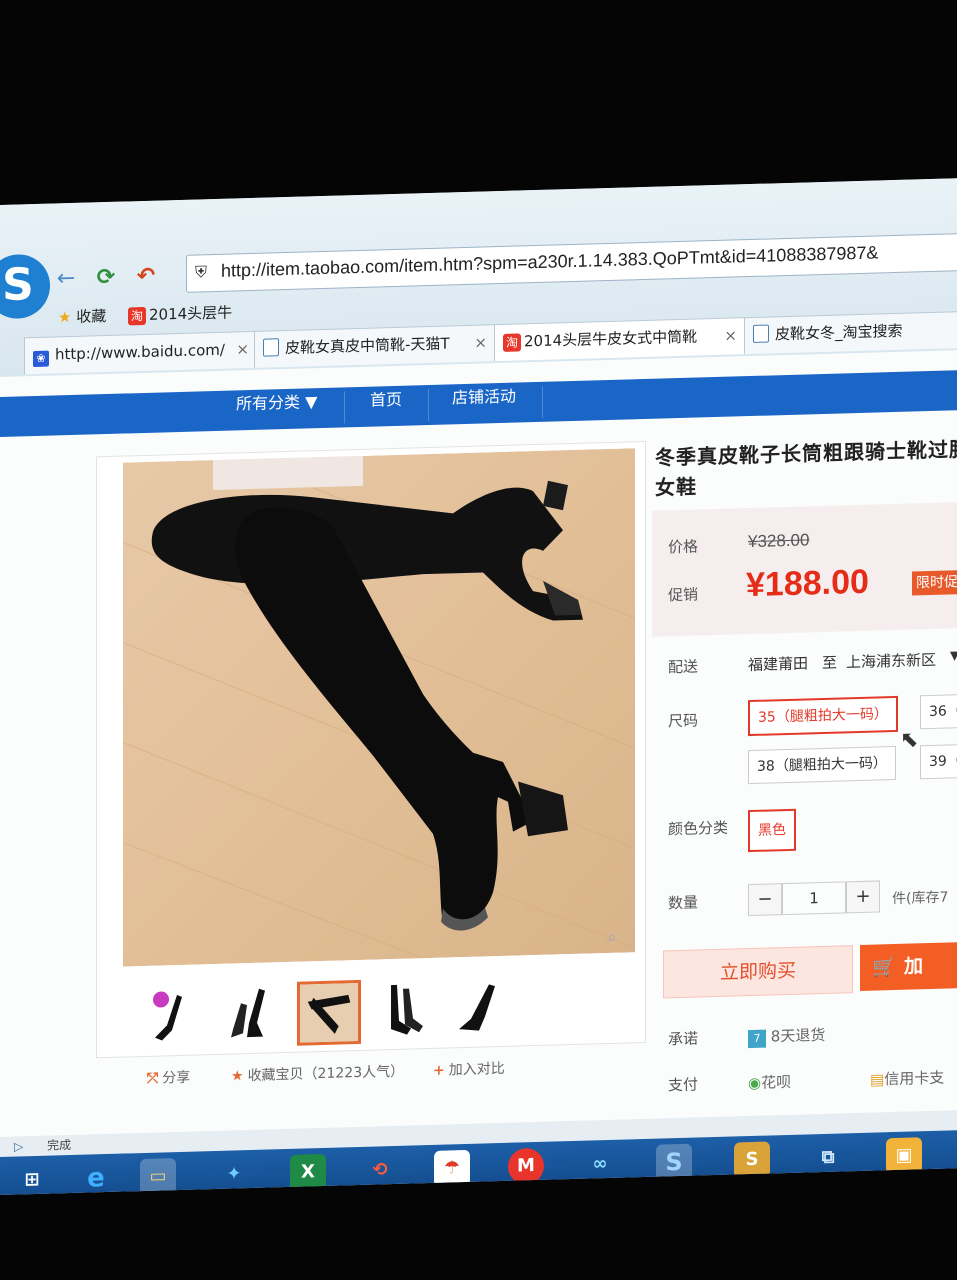  I want to click on payment-credit-card: ▤信用卡支, so click(907, 1078).